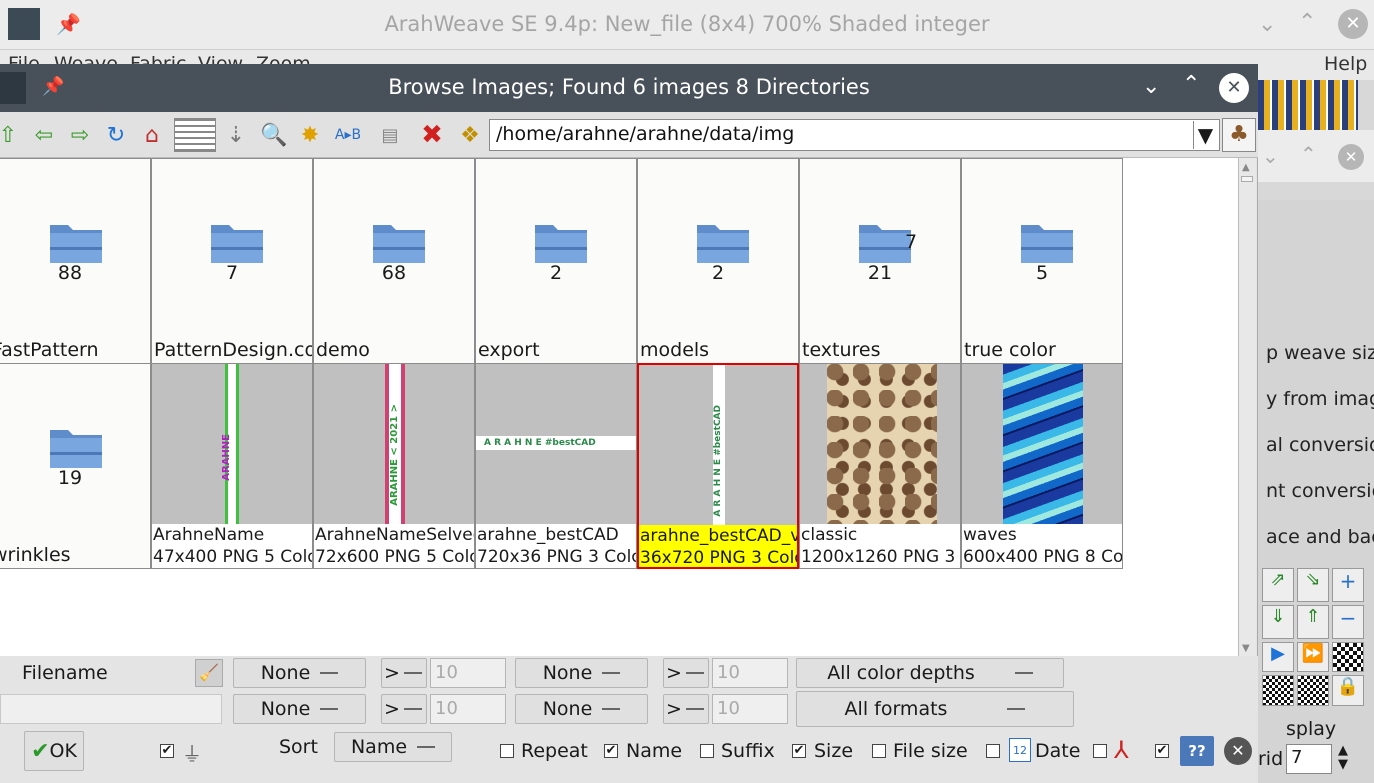 The image size is (1374, 783). I want to click on filter3-op-select: >, so click(404, 709).